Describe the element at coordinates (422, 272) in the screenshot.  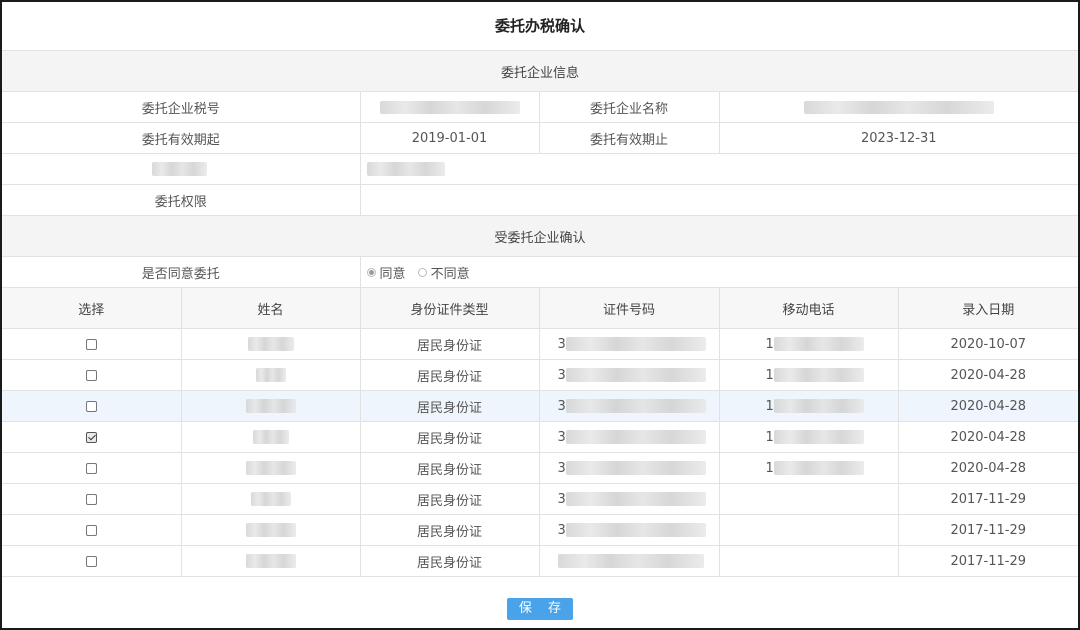
I see `radio-disagree-circle` at that location.